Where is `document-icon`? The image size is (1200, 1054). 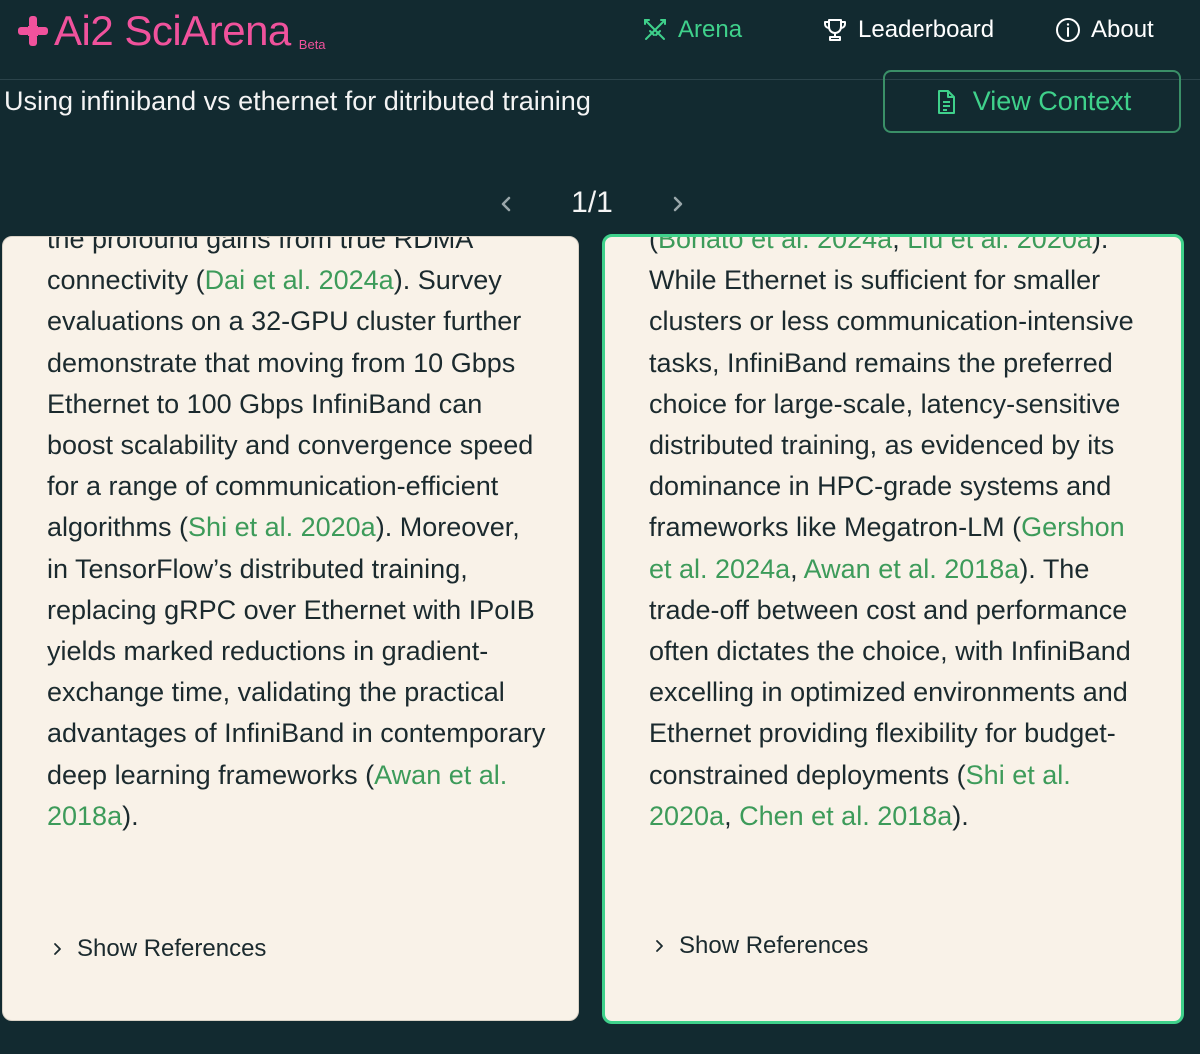 document-icon is located at coordinates (946, 101).